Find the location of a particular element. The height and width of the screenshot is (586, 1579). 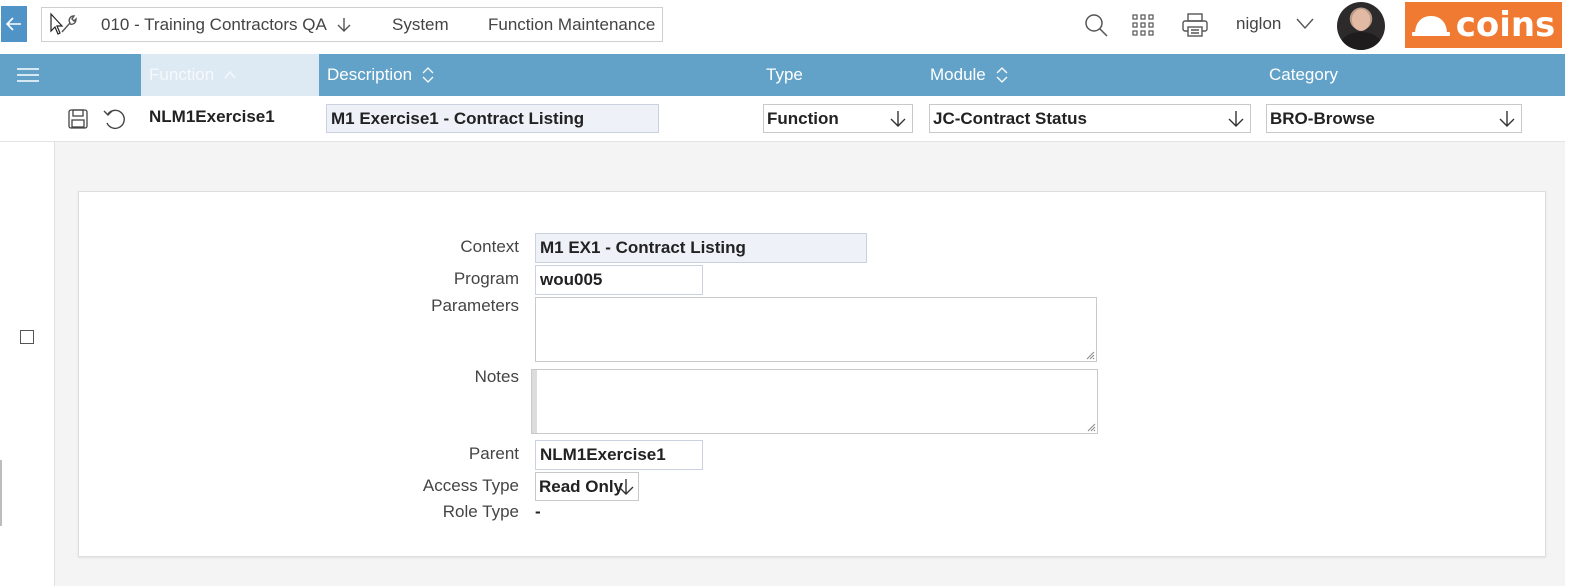

breadcrumb-system: System is located at coordinates (419, 24).